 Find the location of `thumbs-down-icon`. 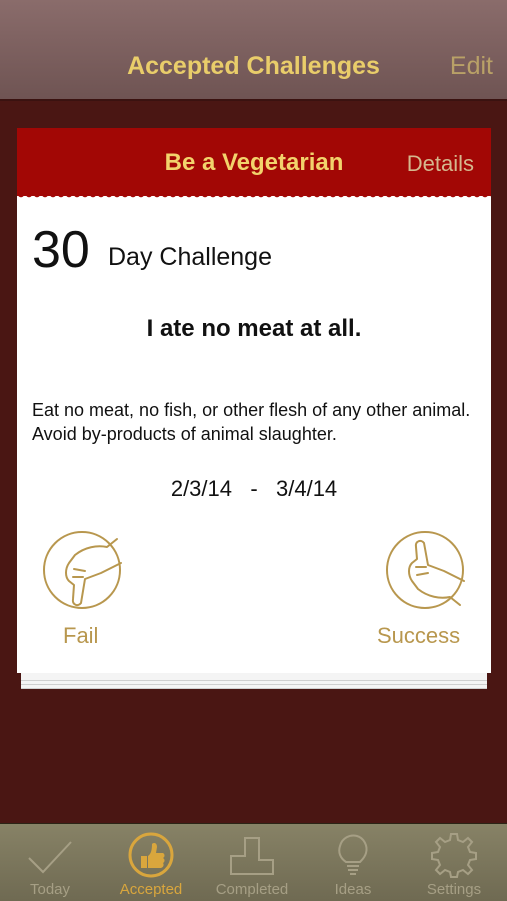

thumbs-down-icon is located at coordinates (93, 572).